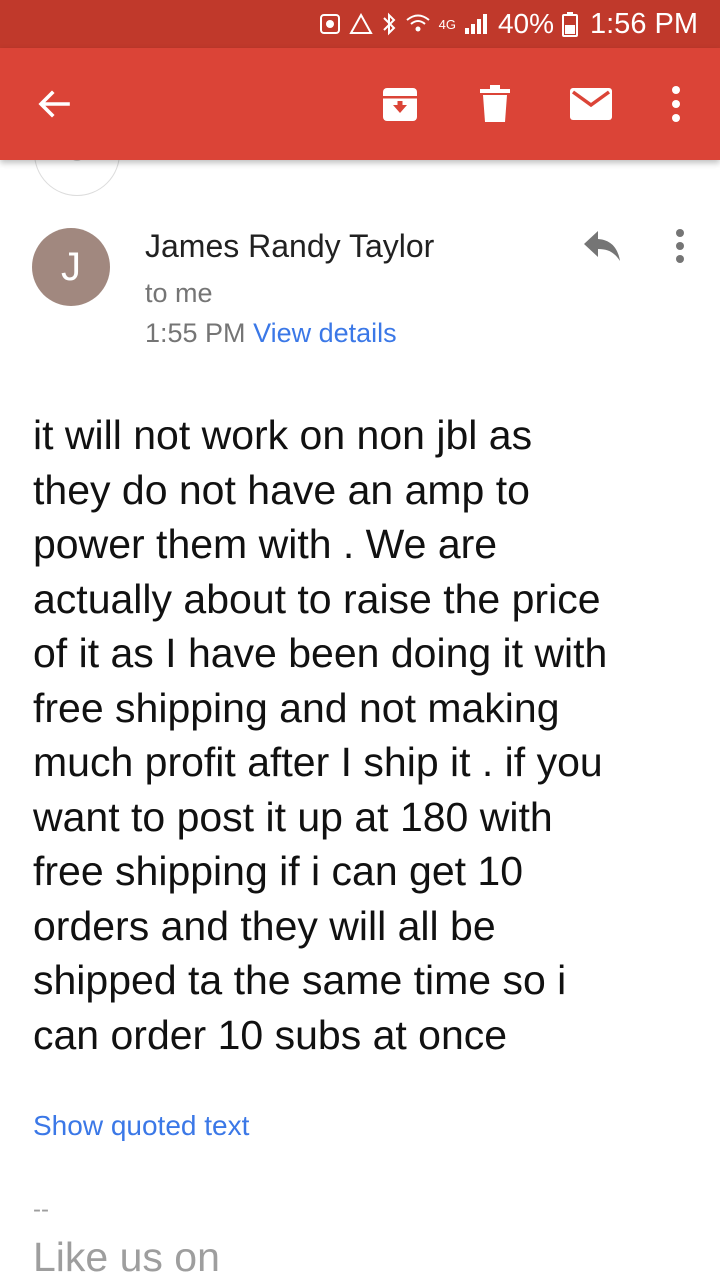 Image resolution: width=720 pixels, height=1280 pixels. I want to click on delete-button, so click(495, 104).